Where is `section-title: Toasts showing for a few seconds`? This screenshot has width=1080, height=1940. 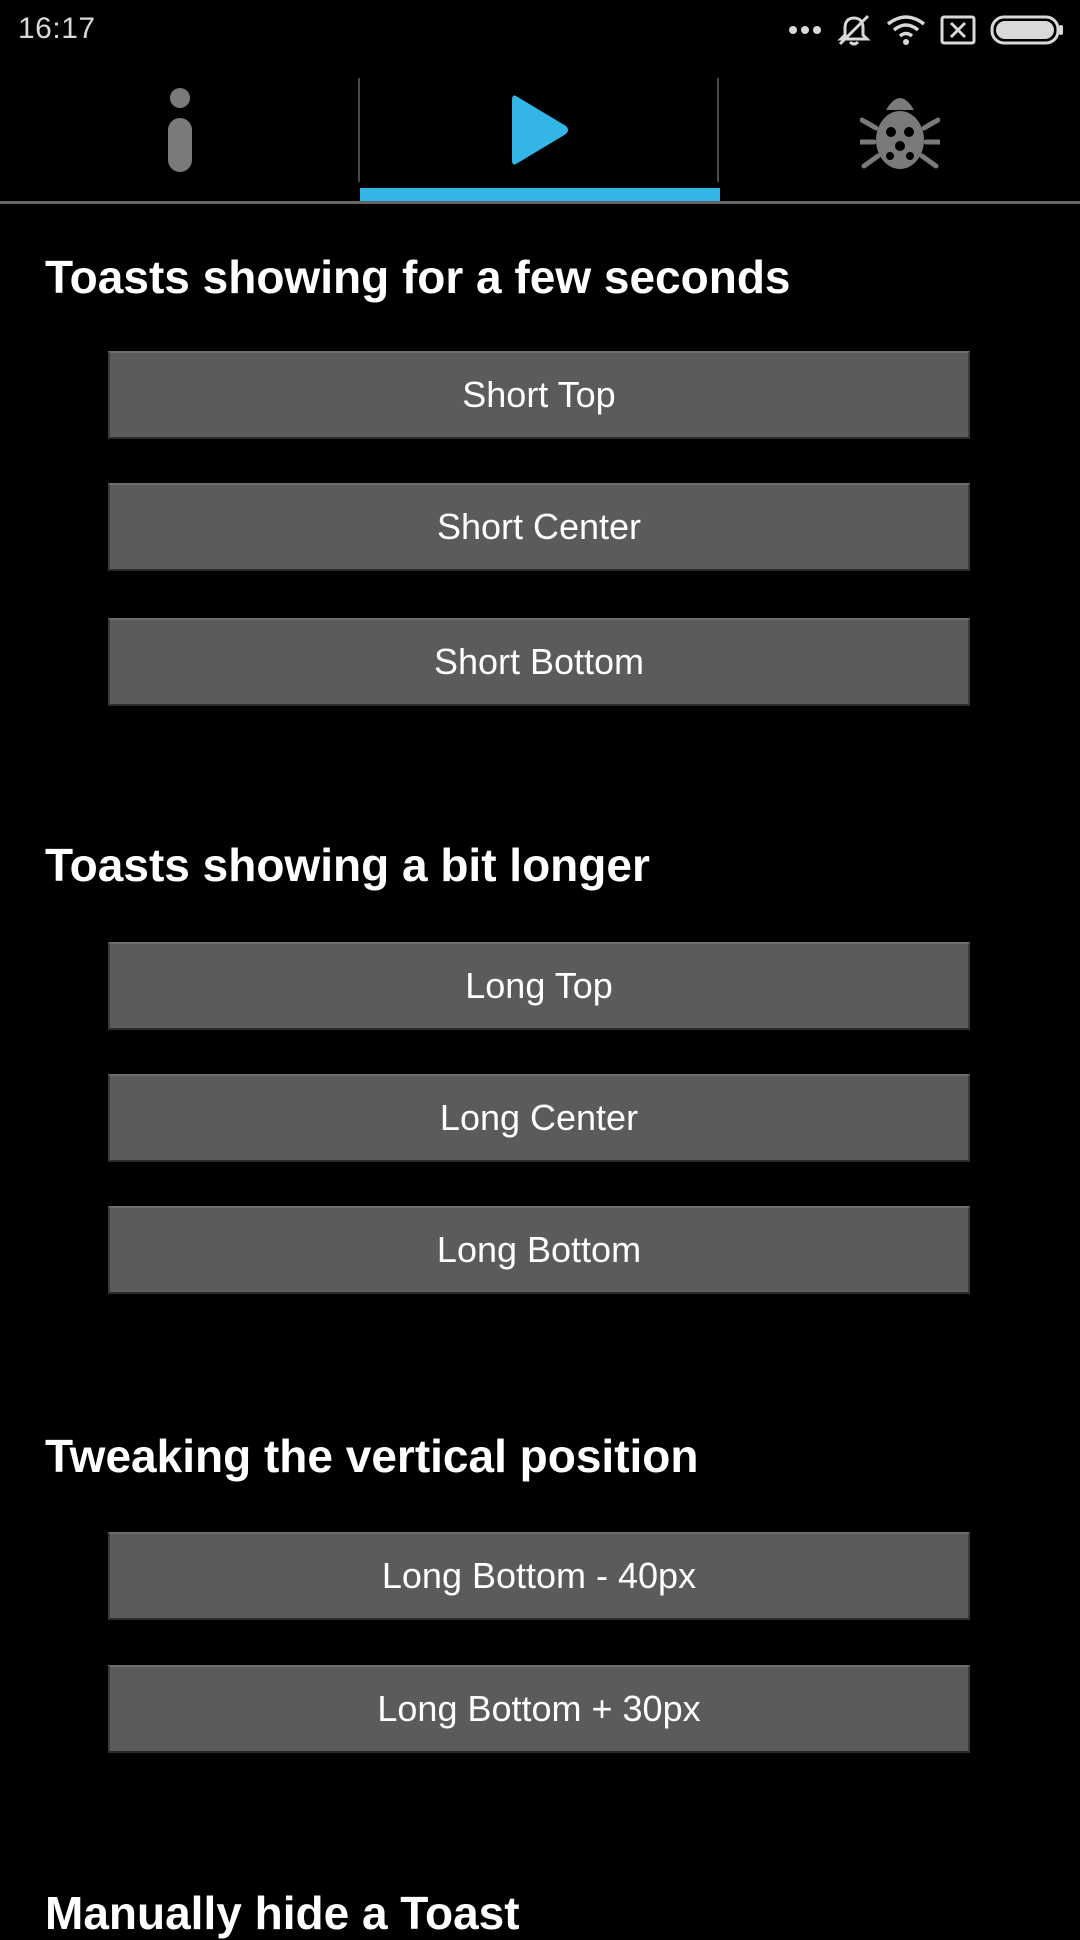
section-title: Toasts showing for a few seconds is located at coordinates (418, 277).